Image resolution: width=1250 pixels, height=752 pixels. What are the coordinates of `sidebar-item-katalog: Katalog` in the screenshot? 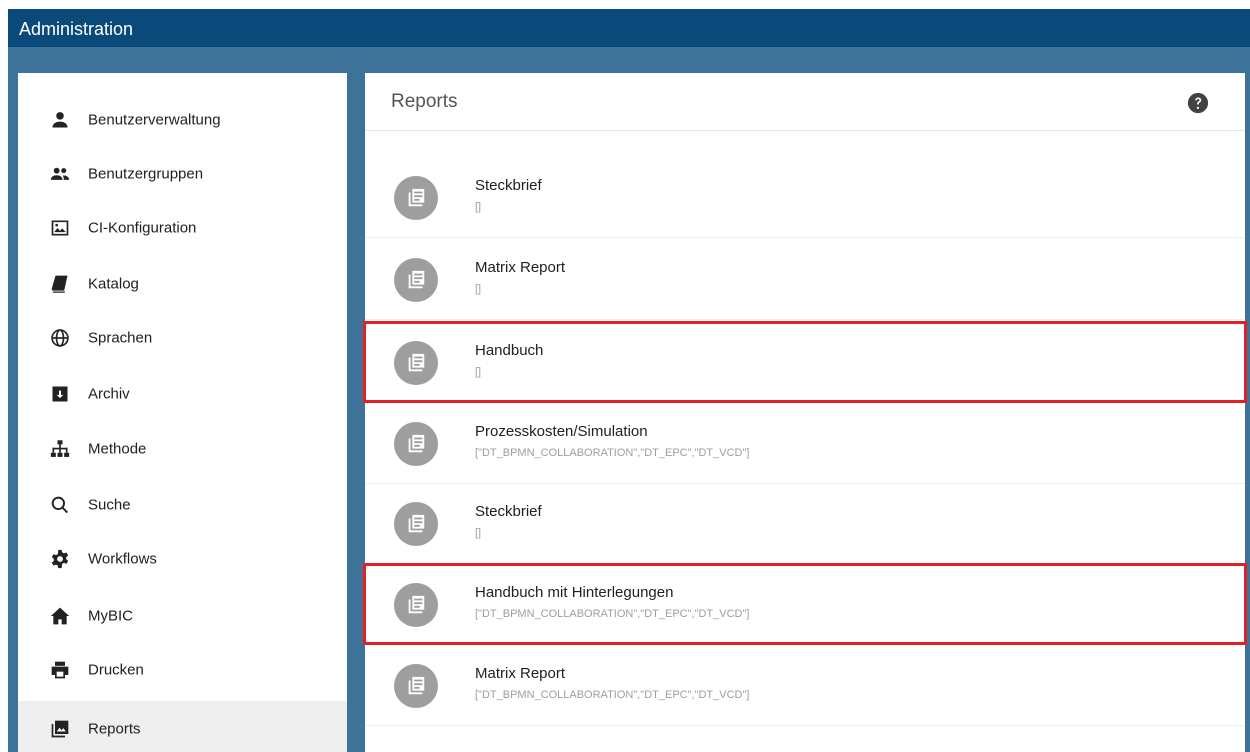 It's located at (182, 284).